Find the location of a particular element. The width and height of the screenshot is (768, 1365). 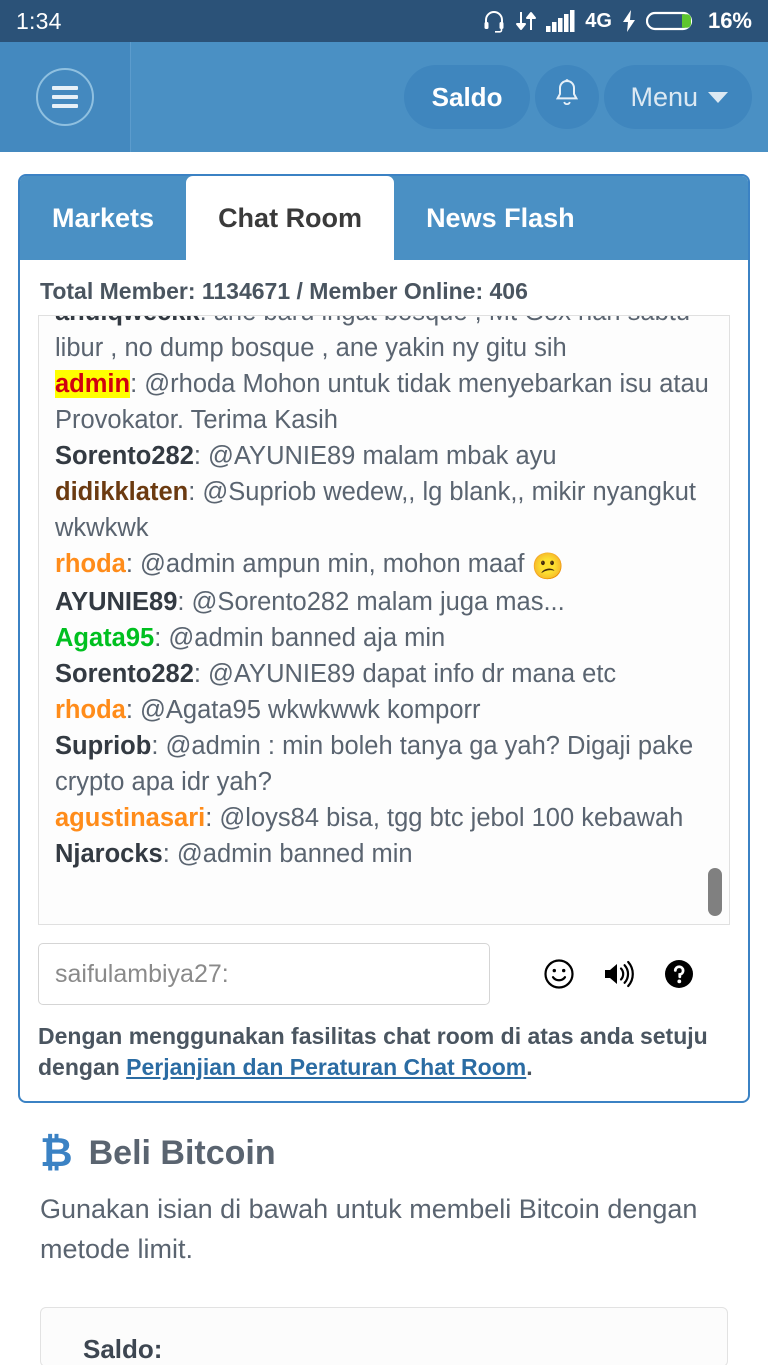

chat-message-username: Agata95 is located at coordinates (104, 638).